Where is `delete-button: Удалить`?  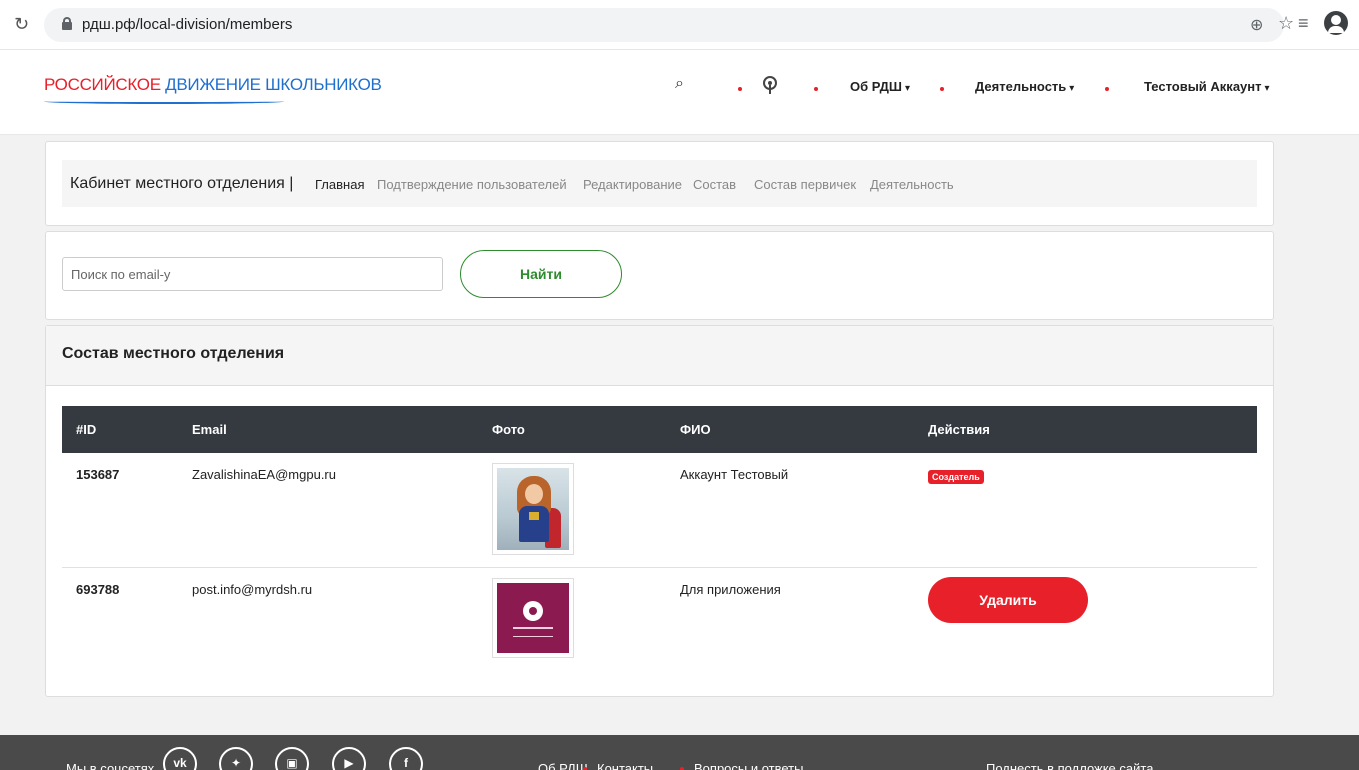
delete-button: Удалить is located at coordinates (1008, 600).